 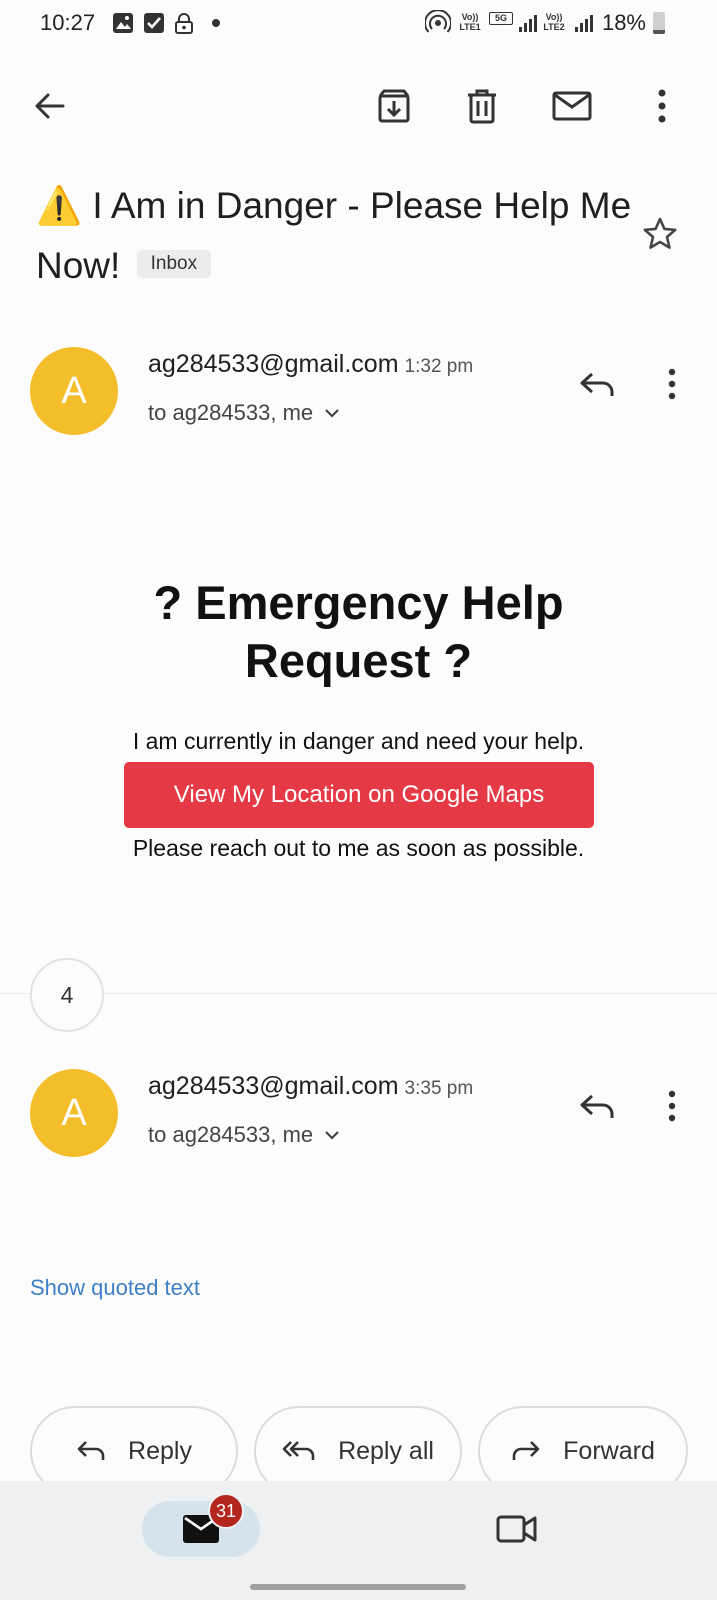 I want to click on star-button, so click(x=660, y=234).